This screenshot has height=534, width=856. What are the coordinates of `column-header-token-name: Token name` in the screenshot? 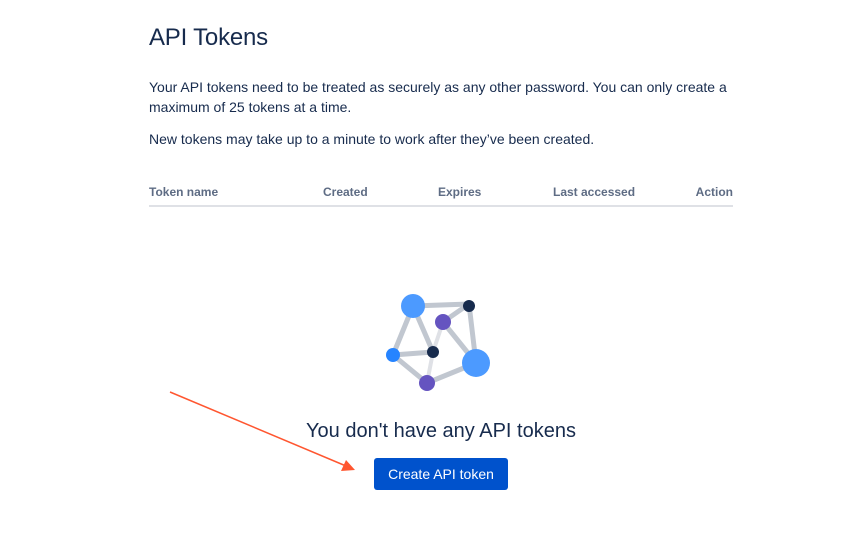 It's located at (183, 192).